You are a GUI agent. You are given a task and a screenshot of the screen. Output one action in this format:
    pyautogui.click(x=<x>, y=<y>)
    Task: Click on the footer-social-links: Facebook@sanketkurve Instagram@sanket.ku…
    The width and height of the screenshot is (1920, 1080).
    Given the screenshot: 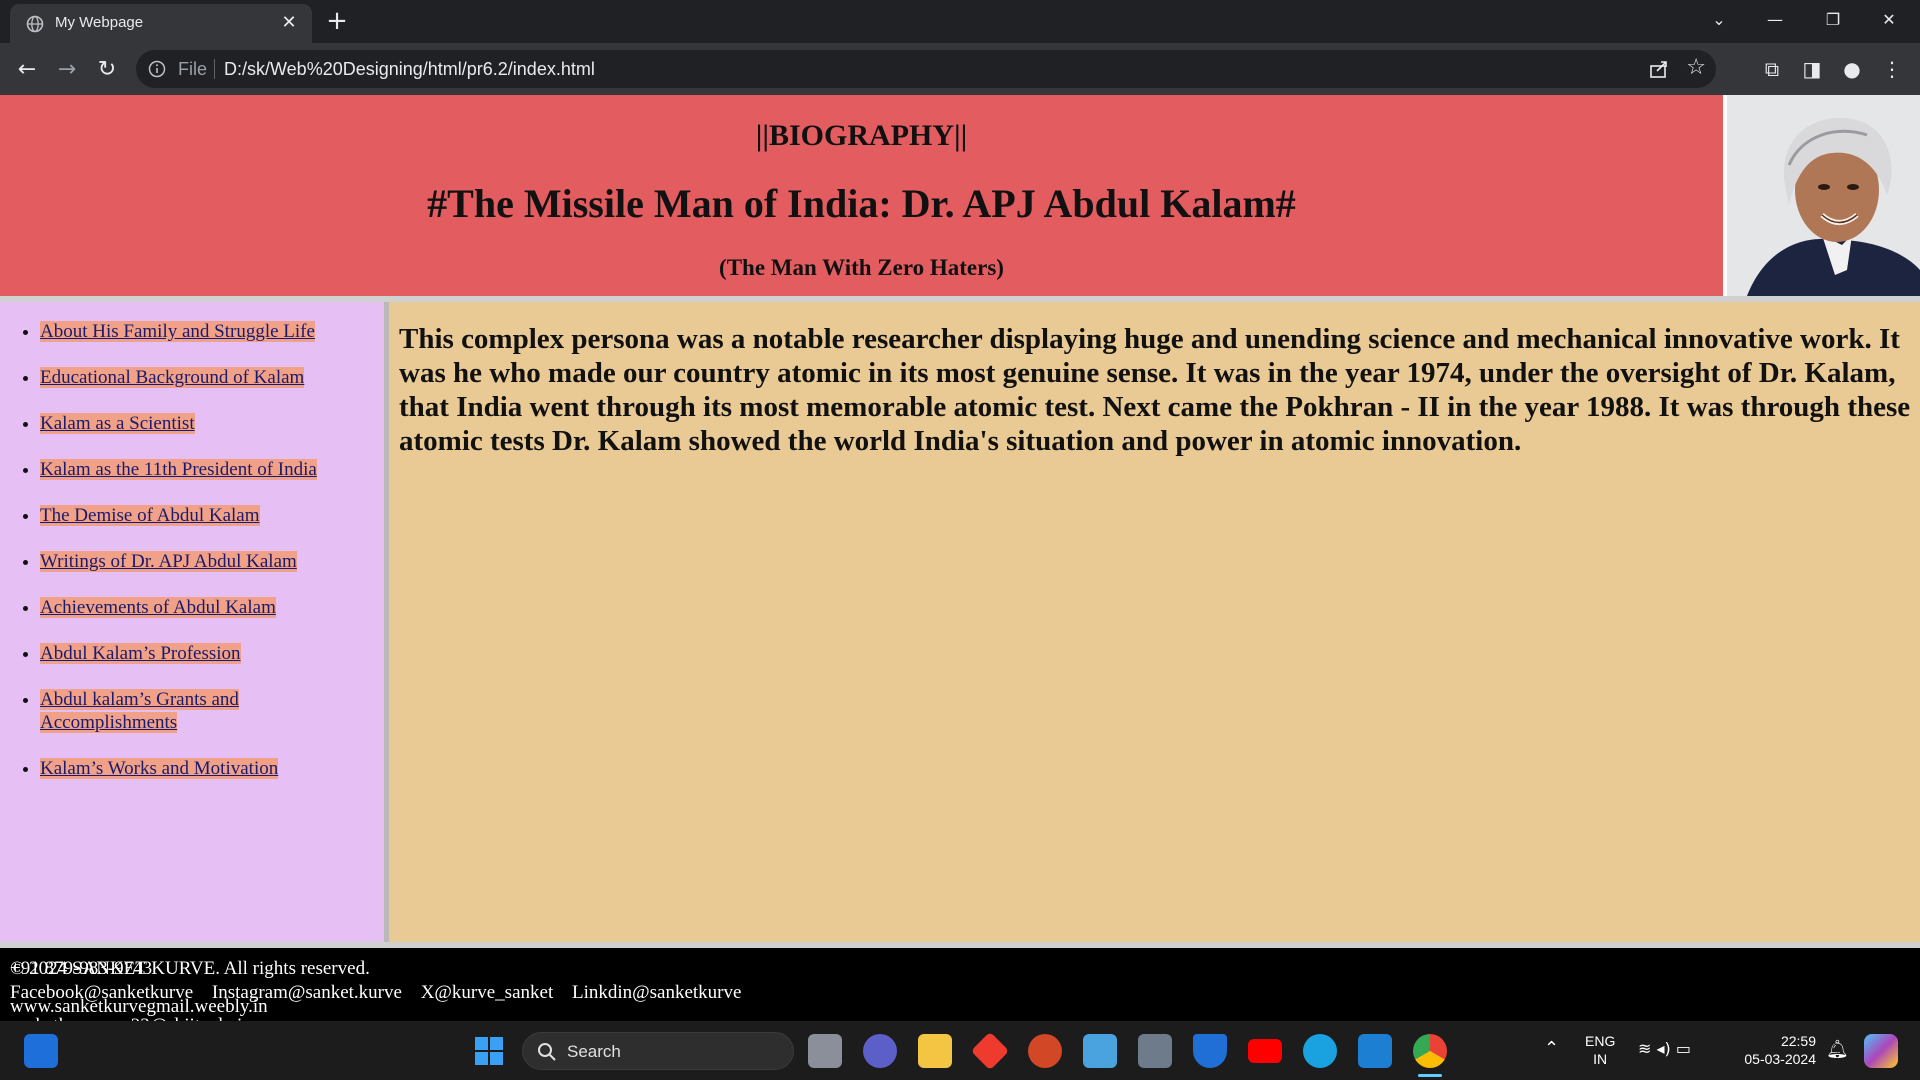 What is the action you would take?
    pyautogui.click(x=382, y=993)
    